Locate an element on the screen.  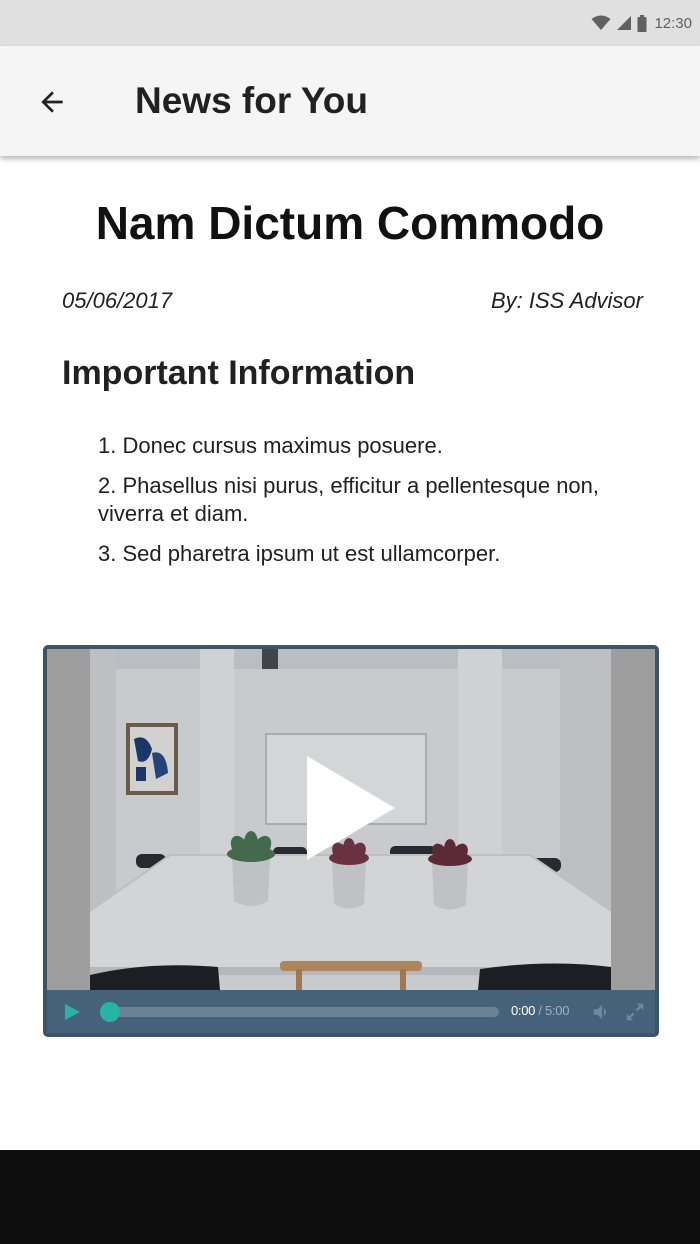
play-button is located at coordinates (72, 1012).